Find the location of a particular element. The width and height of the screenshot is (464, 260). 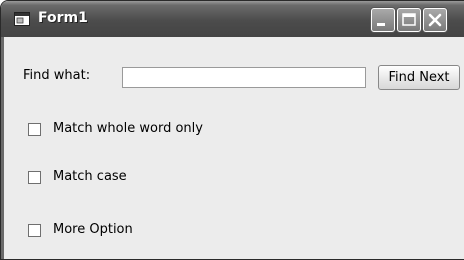

match-whole-word-label: Match whole word only is located at coordinates (128, 128).